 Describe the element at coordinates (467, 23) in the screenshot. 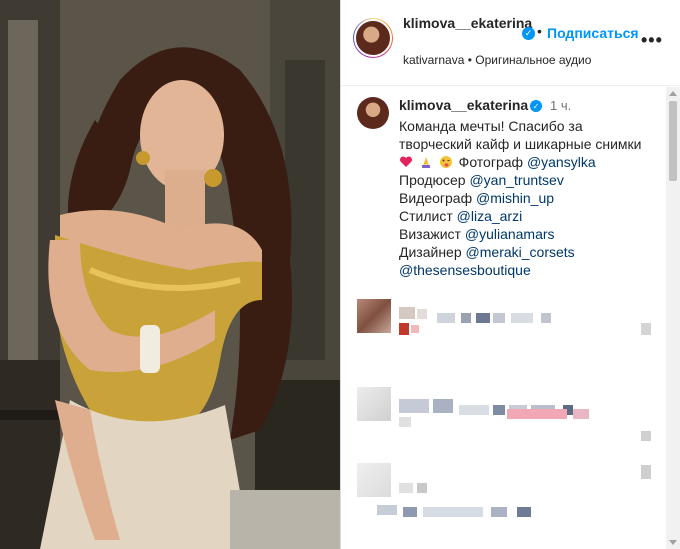

I see `author-username: klimova__ekaterina` at that location.